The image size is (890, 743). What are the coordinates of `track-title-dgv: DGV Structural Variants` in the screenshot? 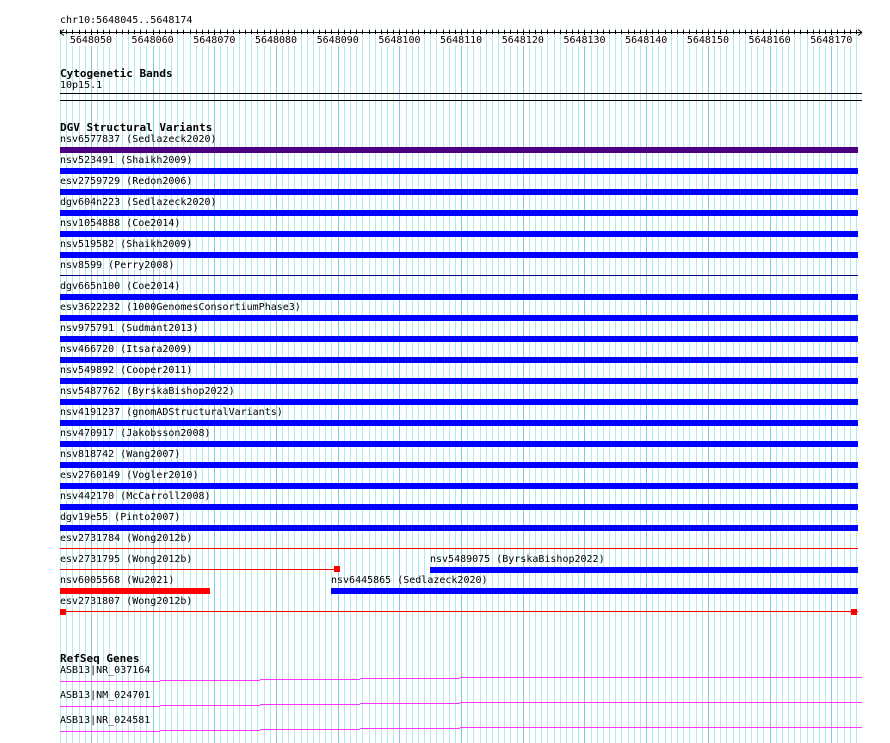 It's located at (136, 127).